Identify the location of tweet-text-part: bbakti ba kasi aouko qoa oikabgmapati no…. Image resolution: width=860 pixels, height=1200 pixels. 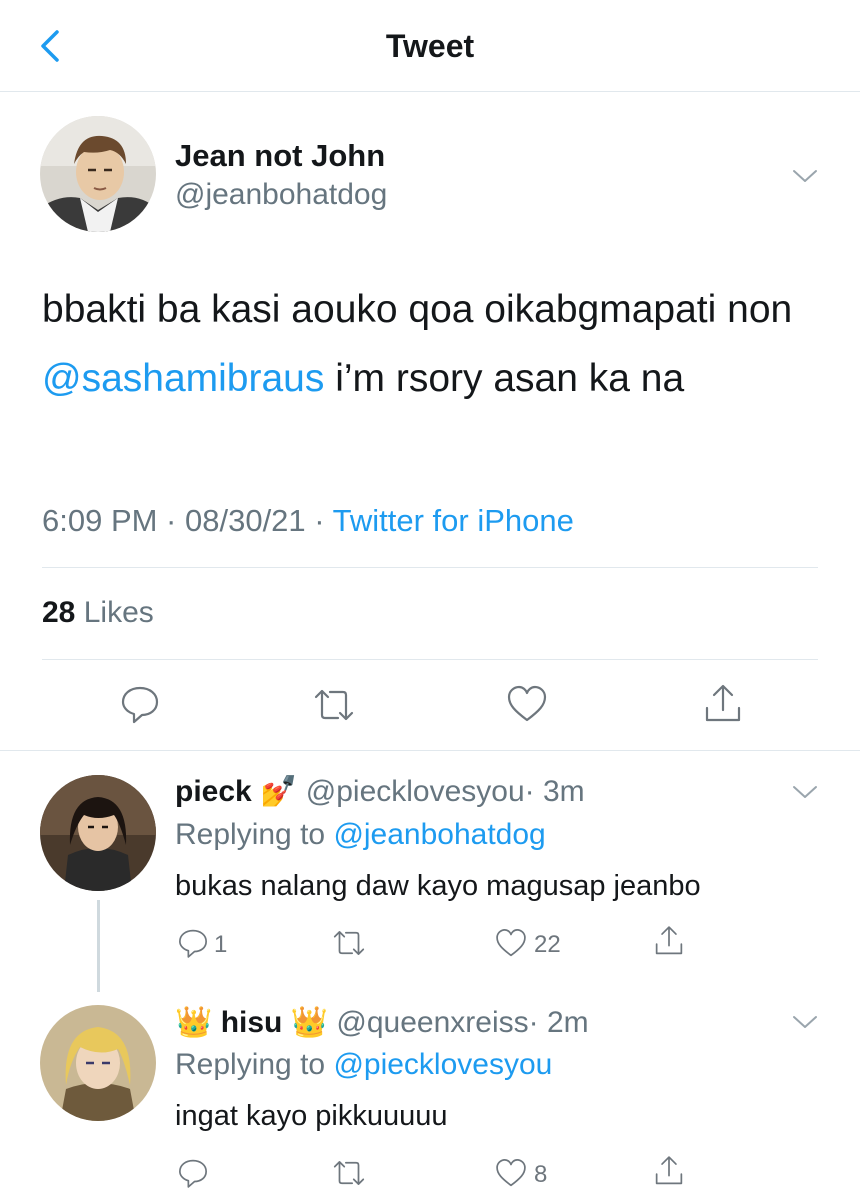
(417, 309).